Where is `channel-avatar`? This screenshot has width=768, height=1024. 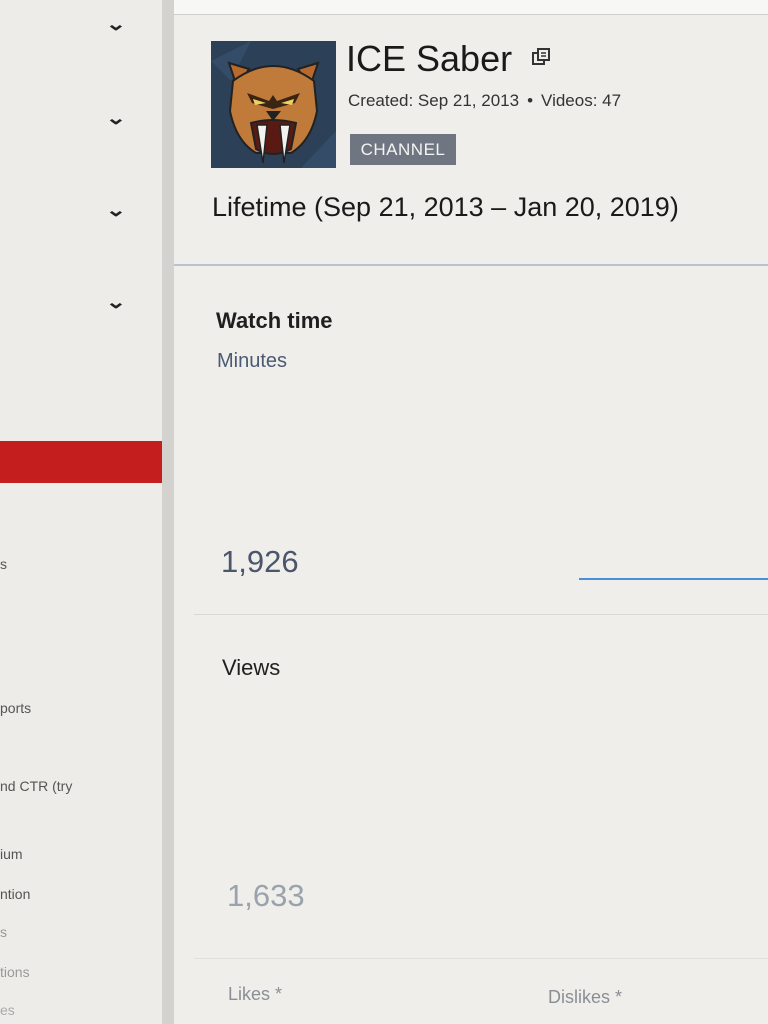 channel-avatar is located at coordinates (273, 104).